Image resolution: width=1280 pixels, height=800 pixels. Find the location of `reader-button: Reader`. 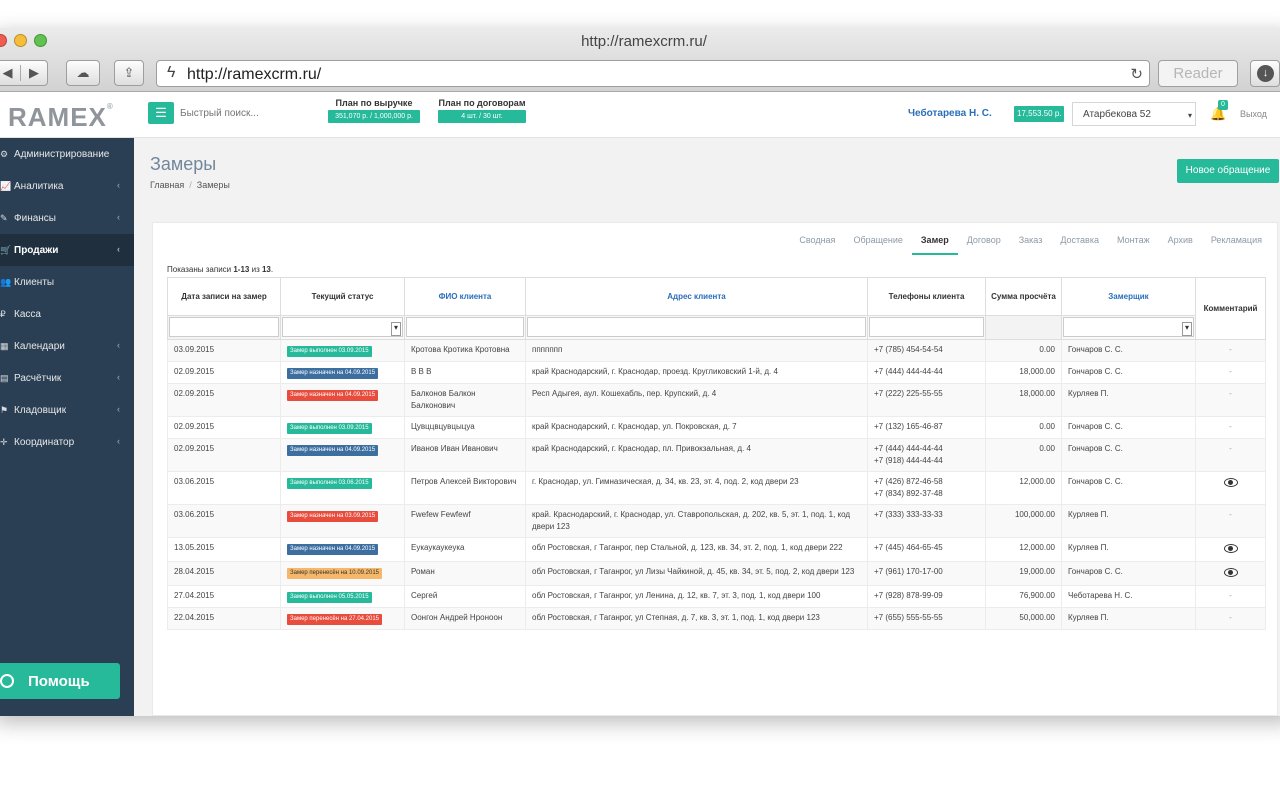

reader-button: Reader is located at coordinates (1198, 73).